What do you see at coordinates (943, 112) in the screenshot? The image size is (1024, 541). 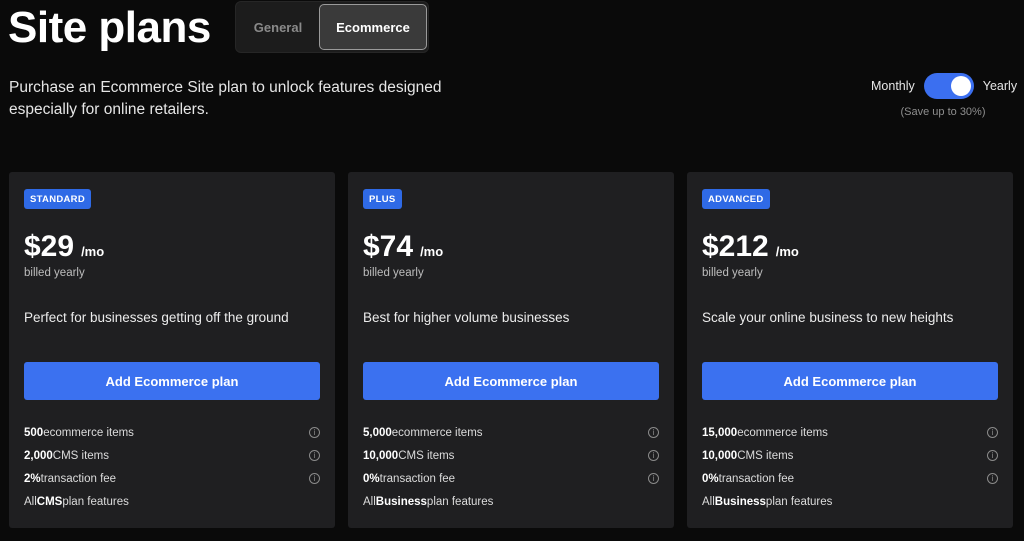 I see `savings-note: (Save up to 30%)` at bounding box center [943, 112].